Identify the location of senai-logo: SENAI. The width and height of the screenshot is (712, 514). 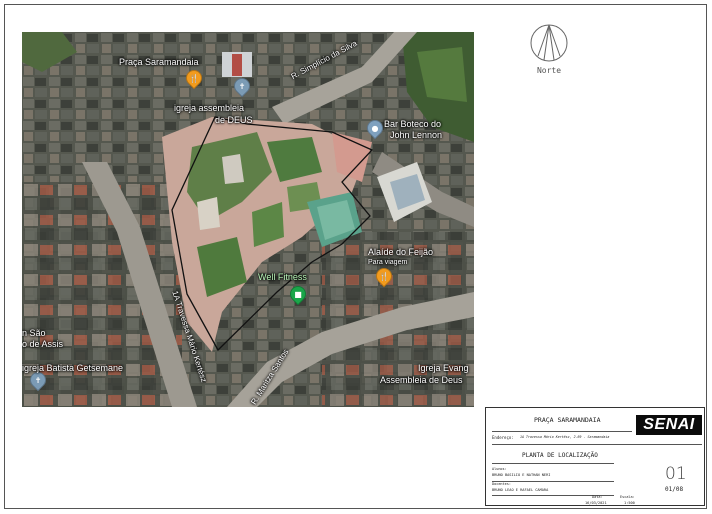
(669, 425).